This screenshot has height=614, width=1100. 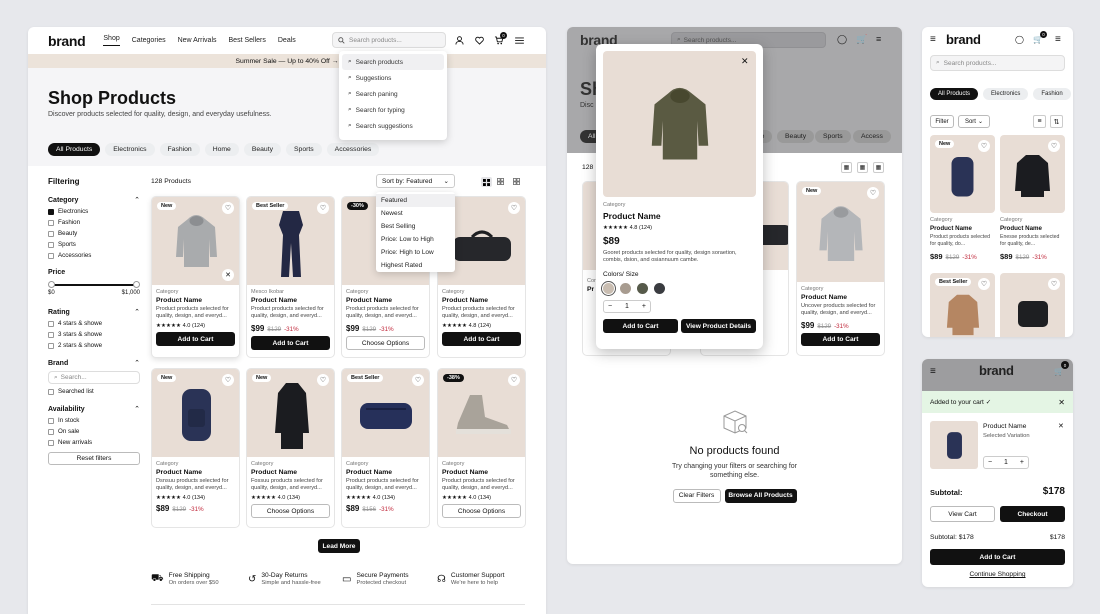 What do you see at coordinates (415, 200) in the screenshot?
I see `sort-option: Featured` at bounding box center [415, 200].